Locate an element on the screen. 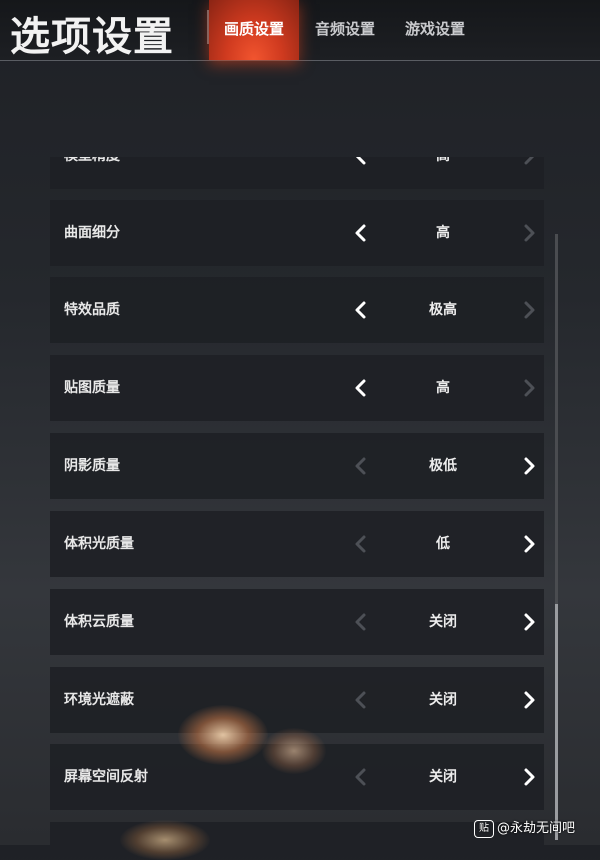 The image size is (600, 860). watermark: 贴 @永劫无间吧 is located at coordinates (524, 829).